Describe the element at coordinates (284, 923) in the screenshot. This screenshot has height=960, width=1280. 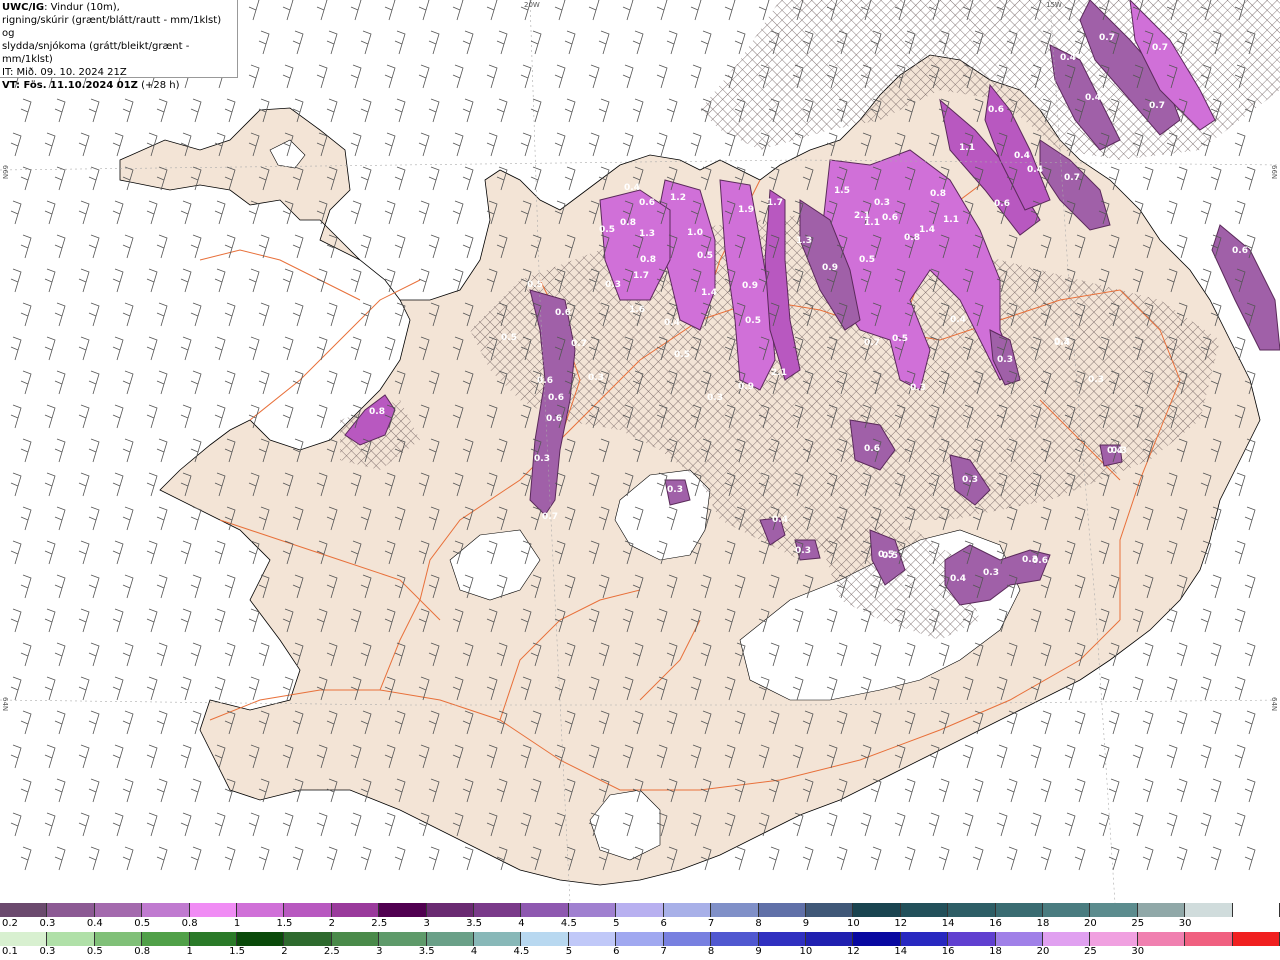
I see `legend-label: 1.5` at that location.